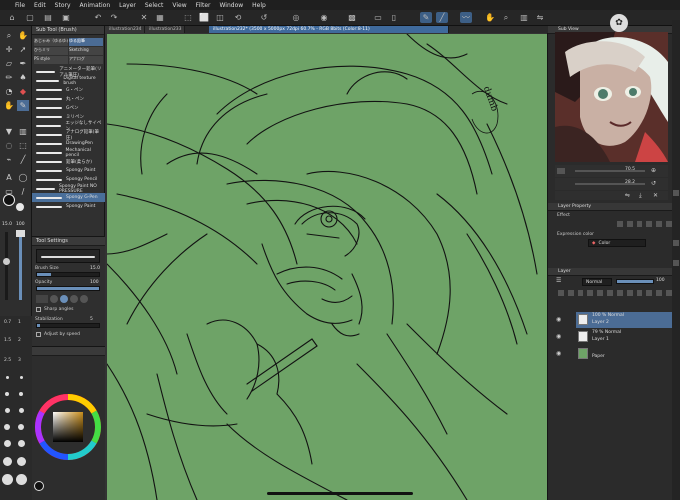  What do you see at coordinates (259, 5) in the screenshot?
I see `menu-help: Help` at bounding box center [259, 5].